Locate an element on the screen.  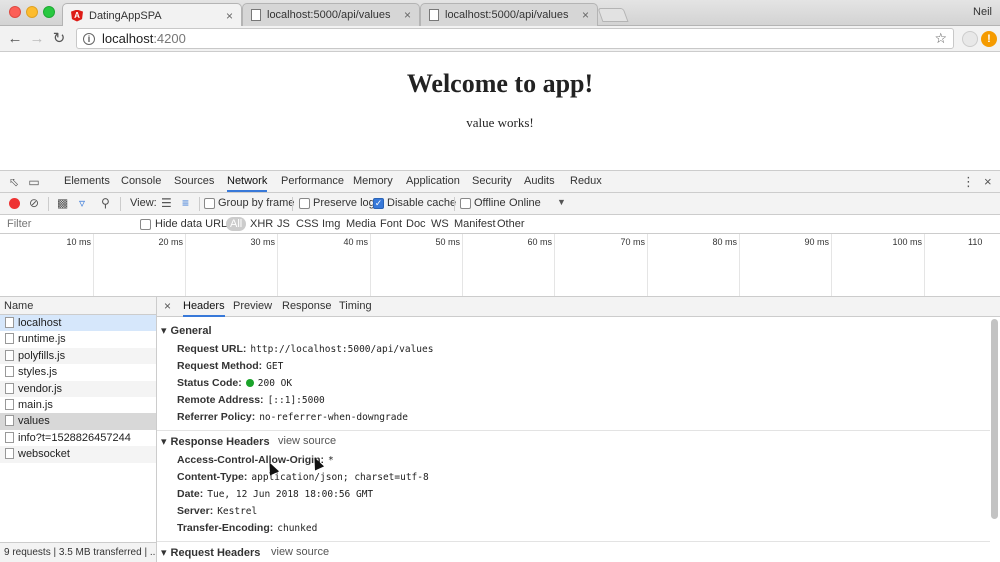
request-name: websocket is located at coordinates (44, 454).